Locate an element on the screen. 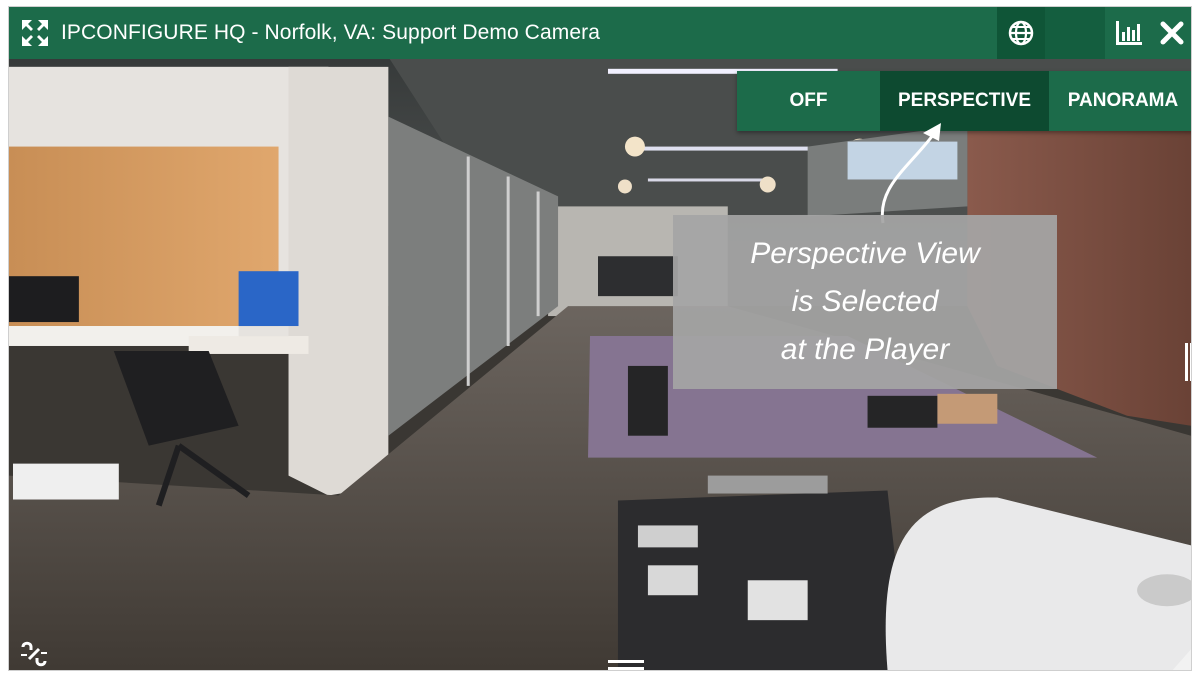  annotation-line-2: is Selected is located at coordinates (865, 301).